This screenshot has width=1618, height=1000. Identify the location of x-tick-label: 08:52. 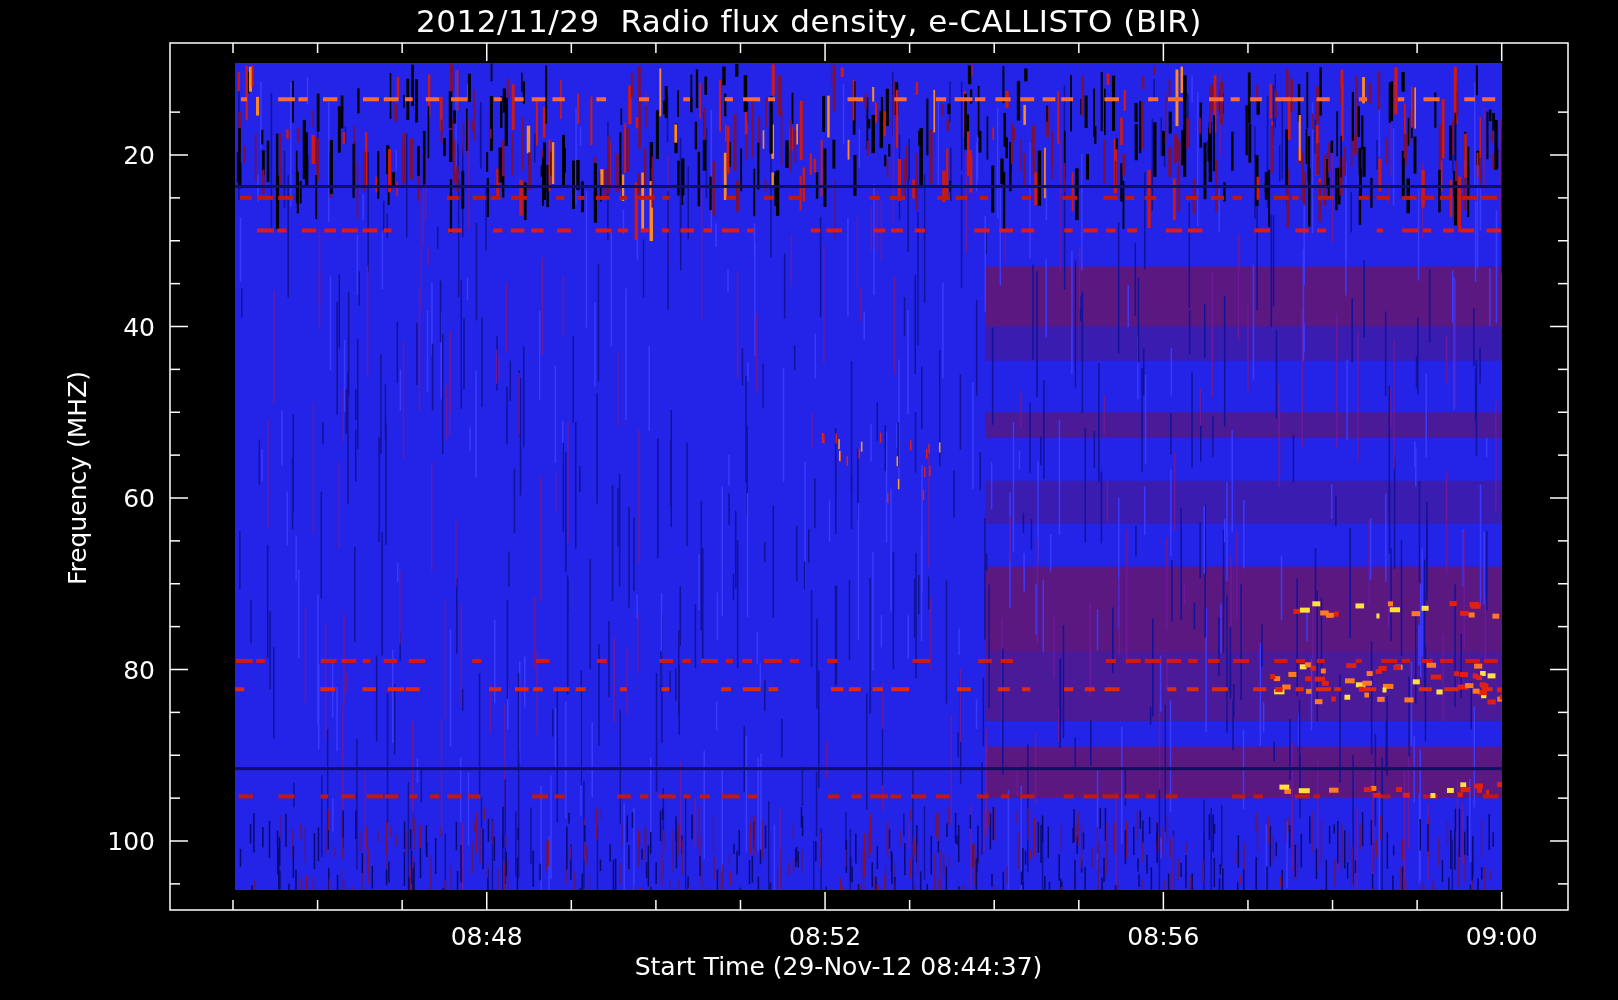
(825, 936).